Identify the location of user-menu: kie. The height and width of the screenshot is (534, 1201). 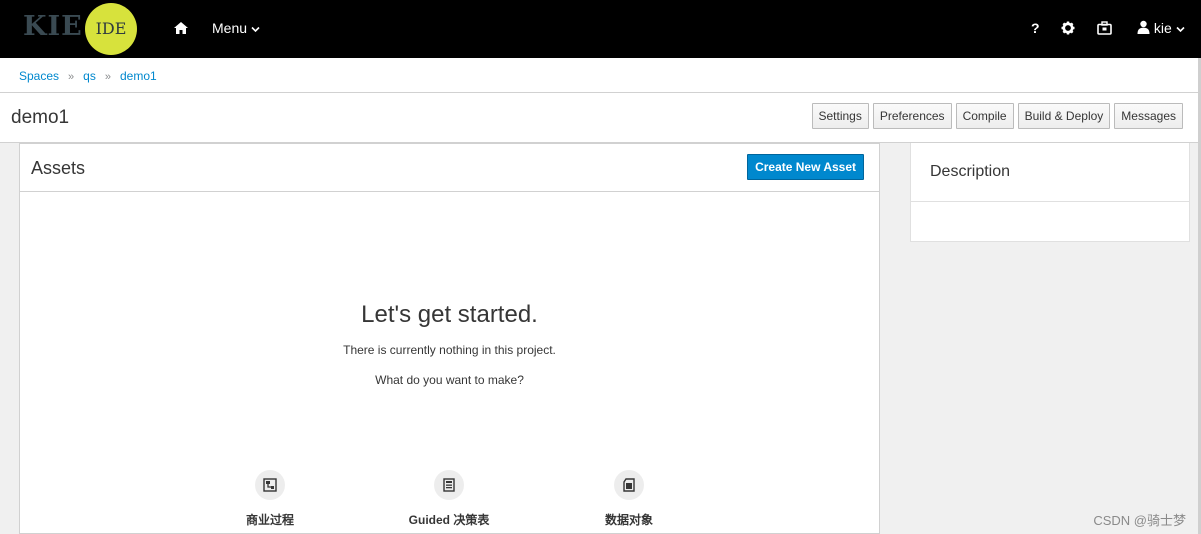
(1161, 28).